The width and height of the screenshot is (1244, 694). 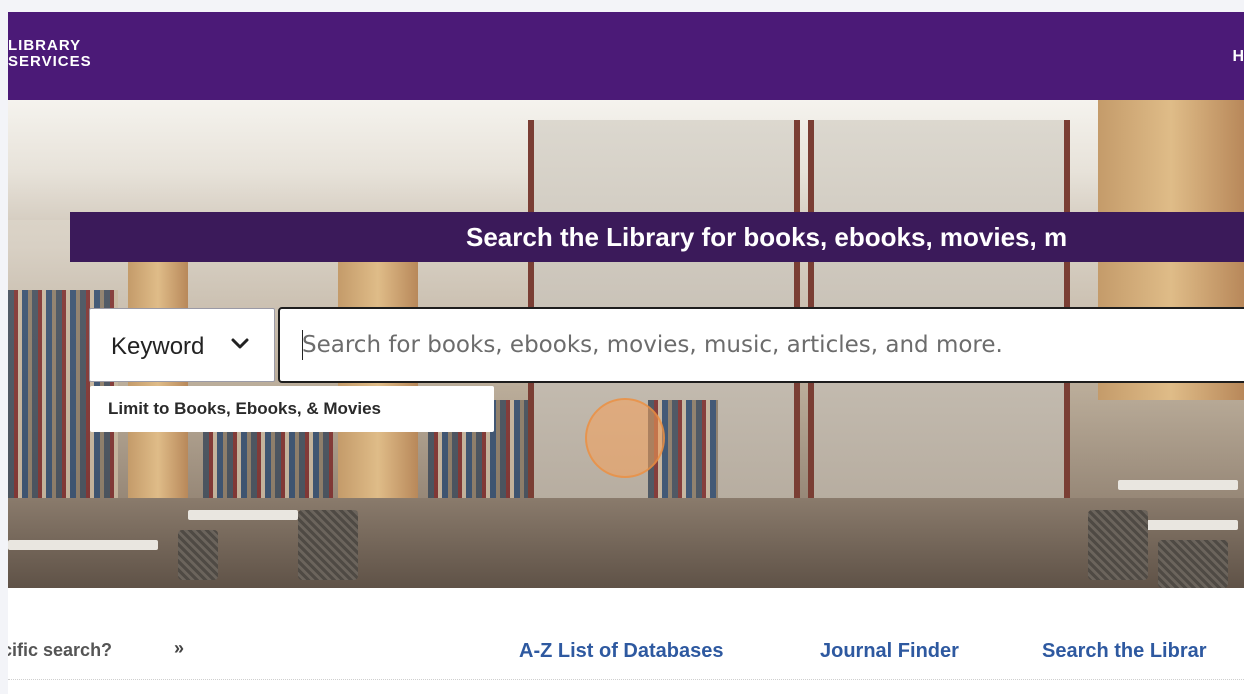 What do you see at coordinates (889, 651) in the screenshot?
I see `journal-finder-link: Journal Finder` at bounding box center [889, 651].